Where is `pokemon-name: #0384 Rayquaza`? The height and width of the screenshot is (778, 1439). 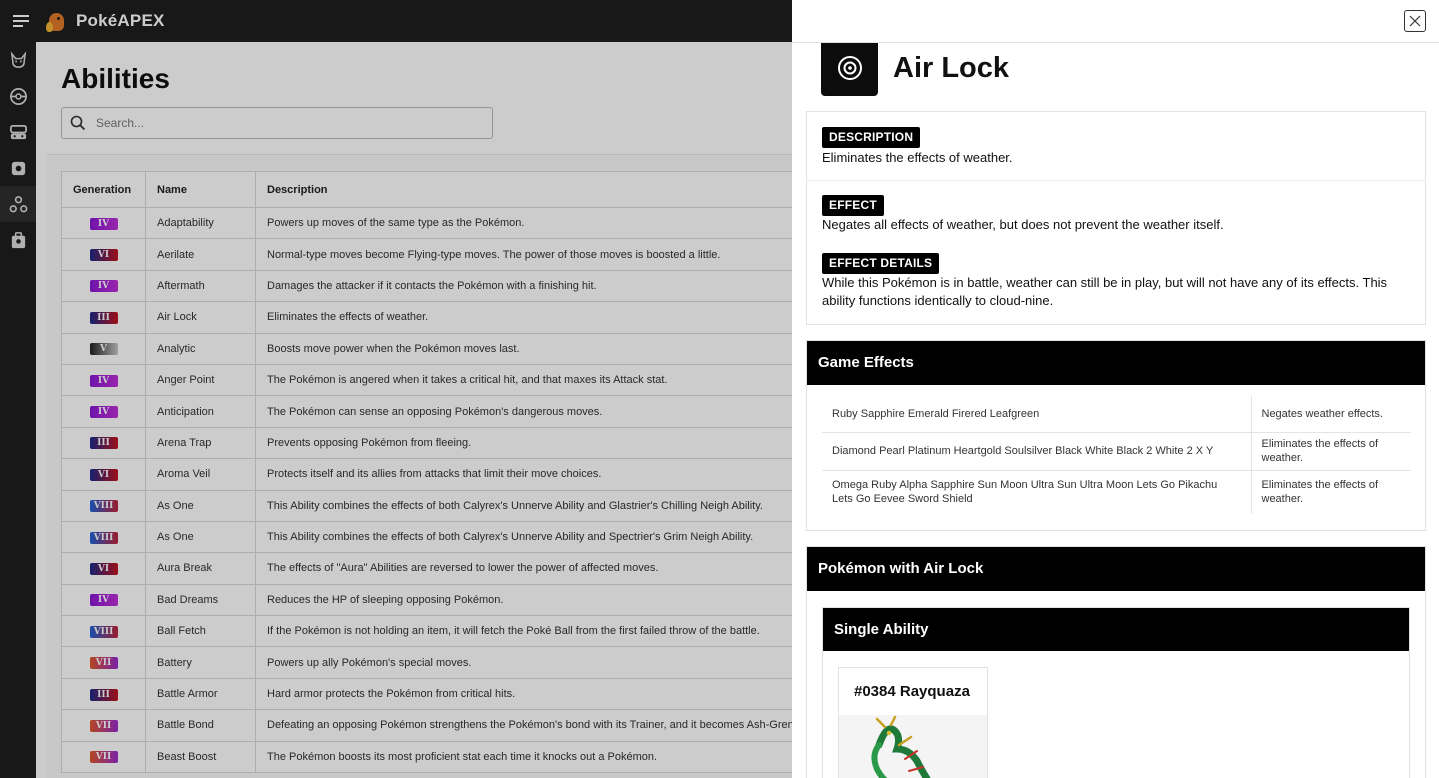 pokemon-name: #0384 Rayquaza is located at coordinates (912, 691).